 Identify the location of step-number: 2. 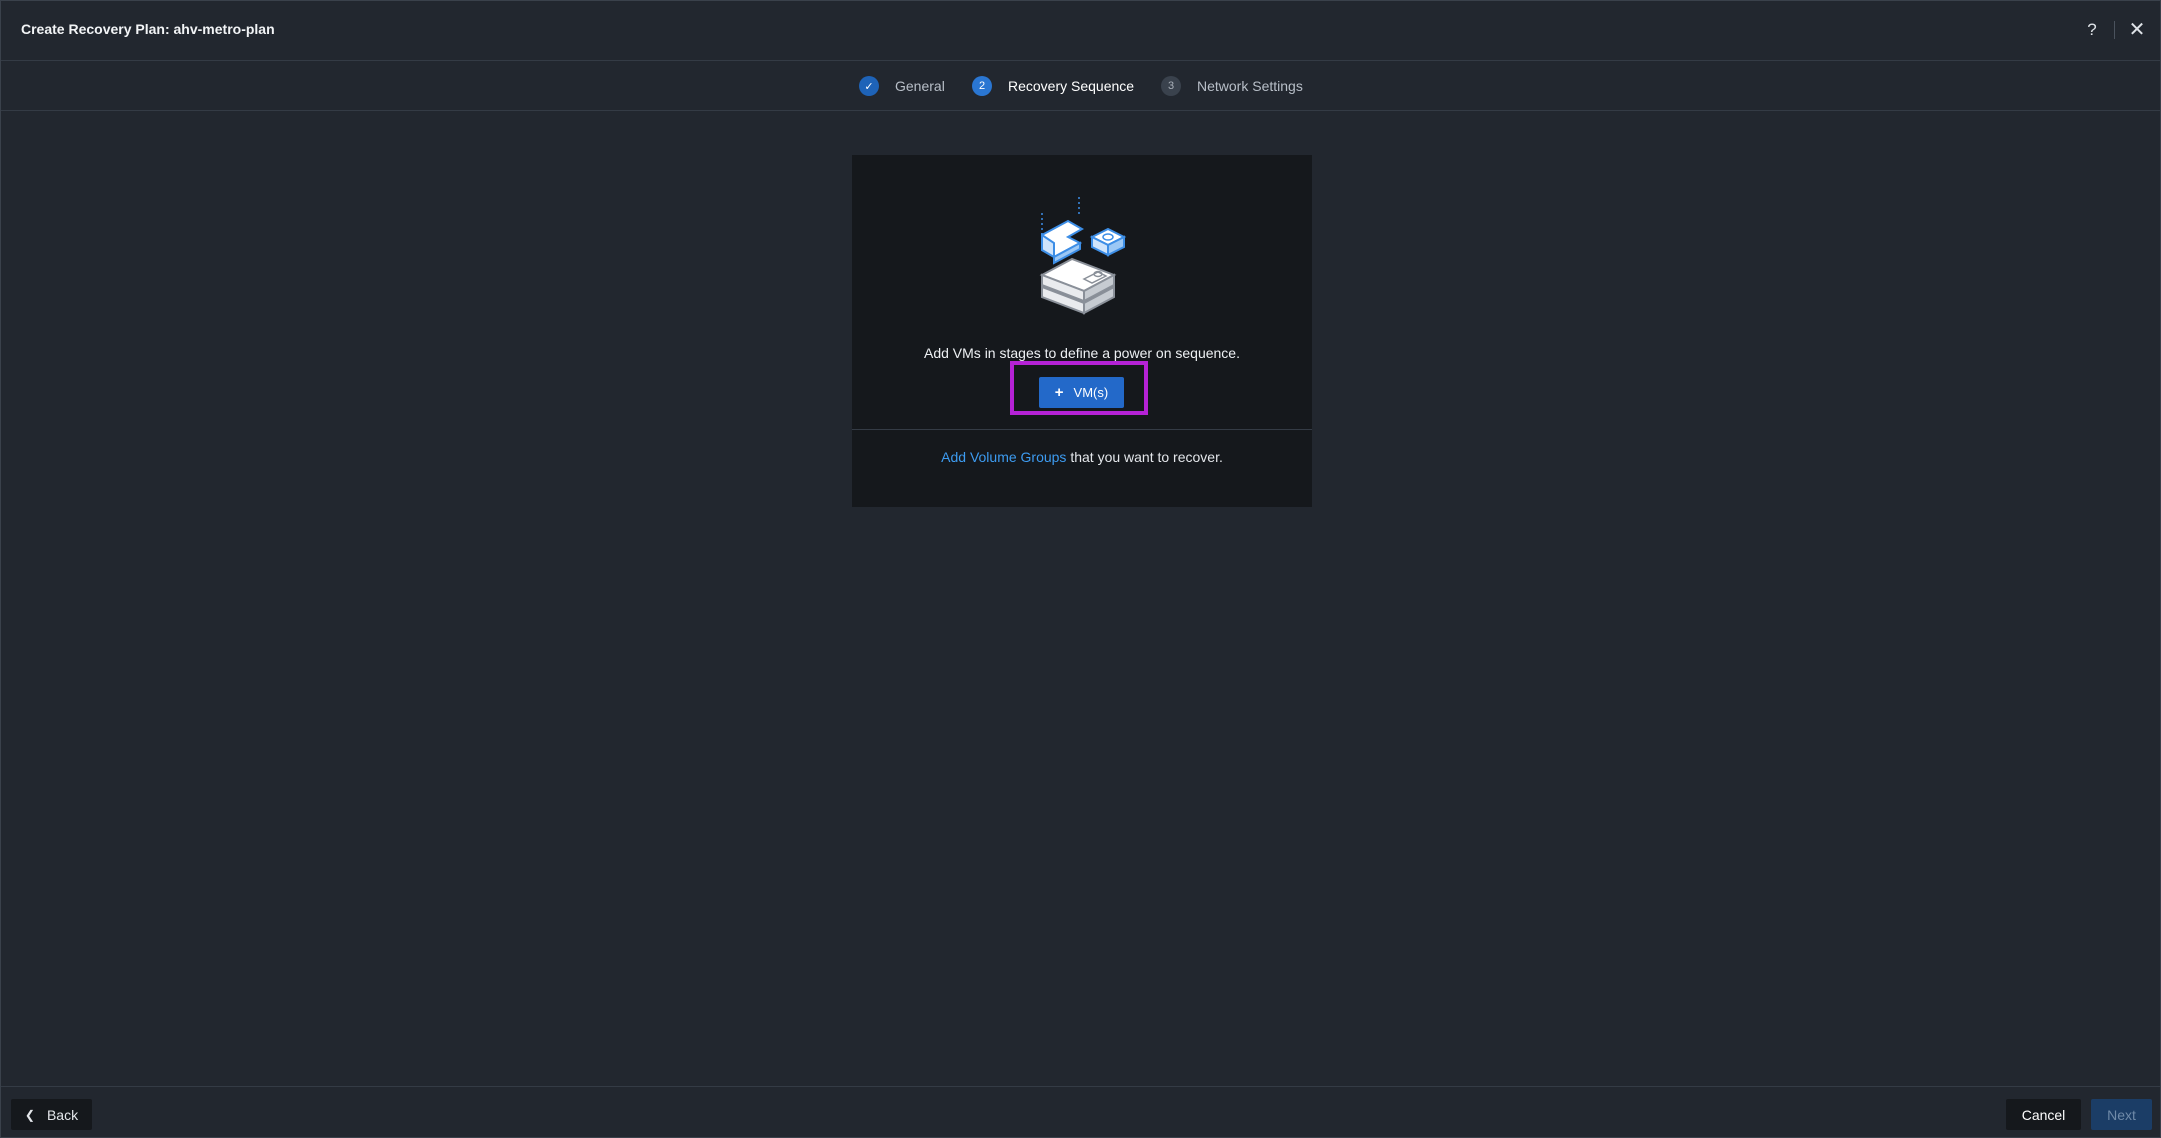
(982, 86).